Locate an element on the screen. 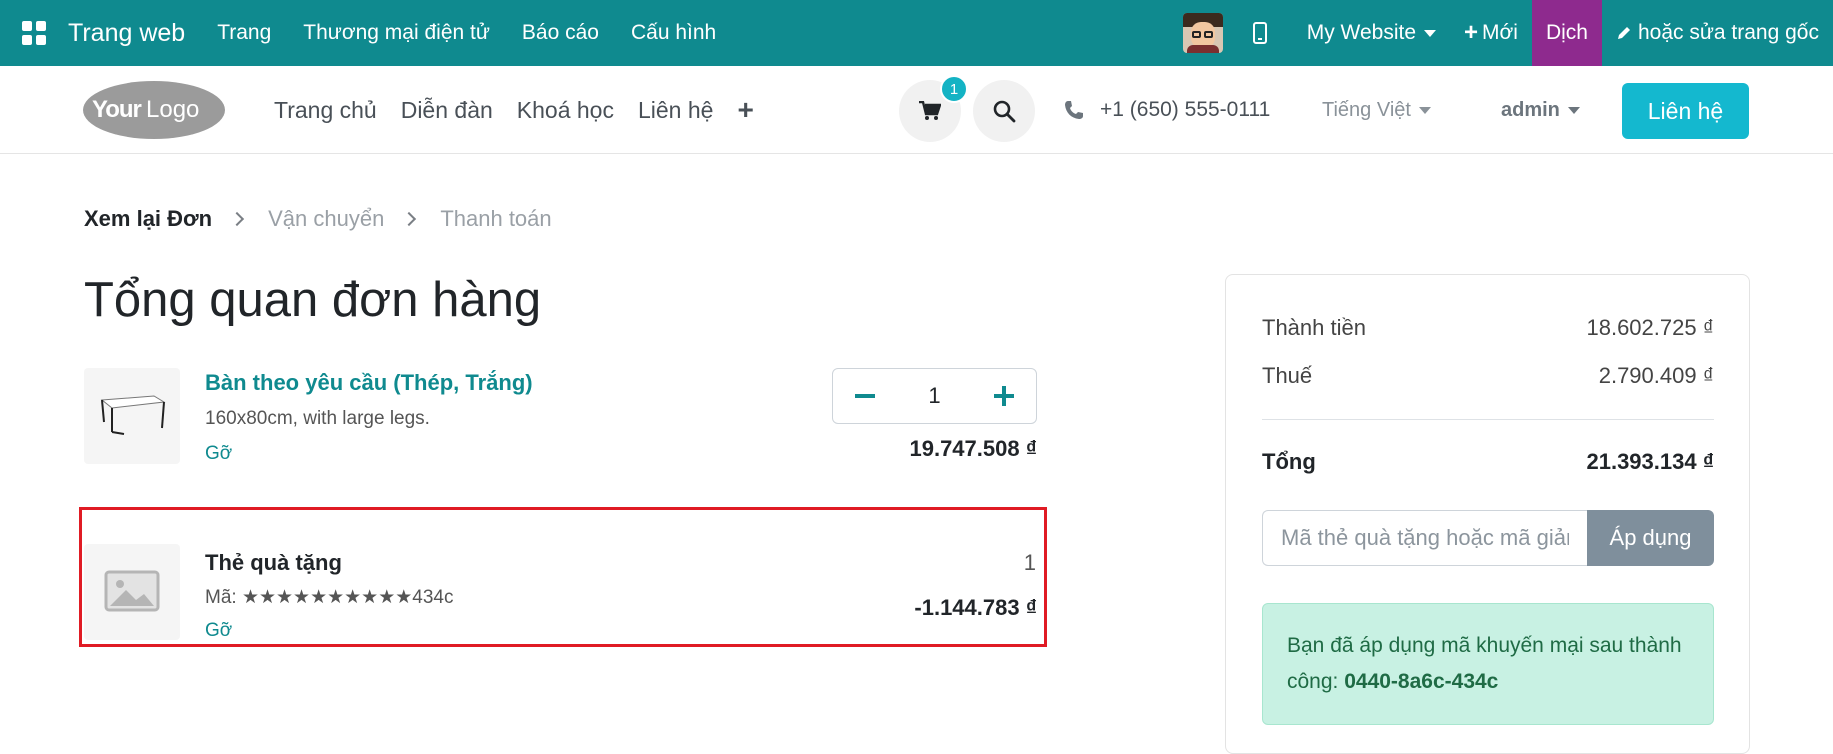 This screenshot has width=1833, height=754. user-menu: admin is located at coordinates (1540, 110).